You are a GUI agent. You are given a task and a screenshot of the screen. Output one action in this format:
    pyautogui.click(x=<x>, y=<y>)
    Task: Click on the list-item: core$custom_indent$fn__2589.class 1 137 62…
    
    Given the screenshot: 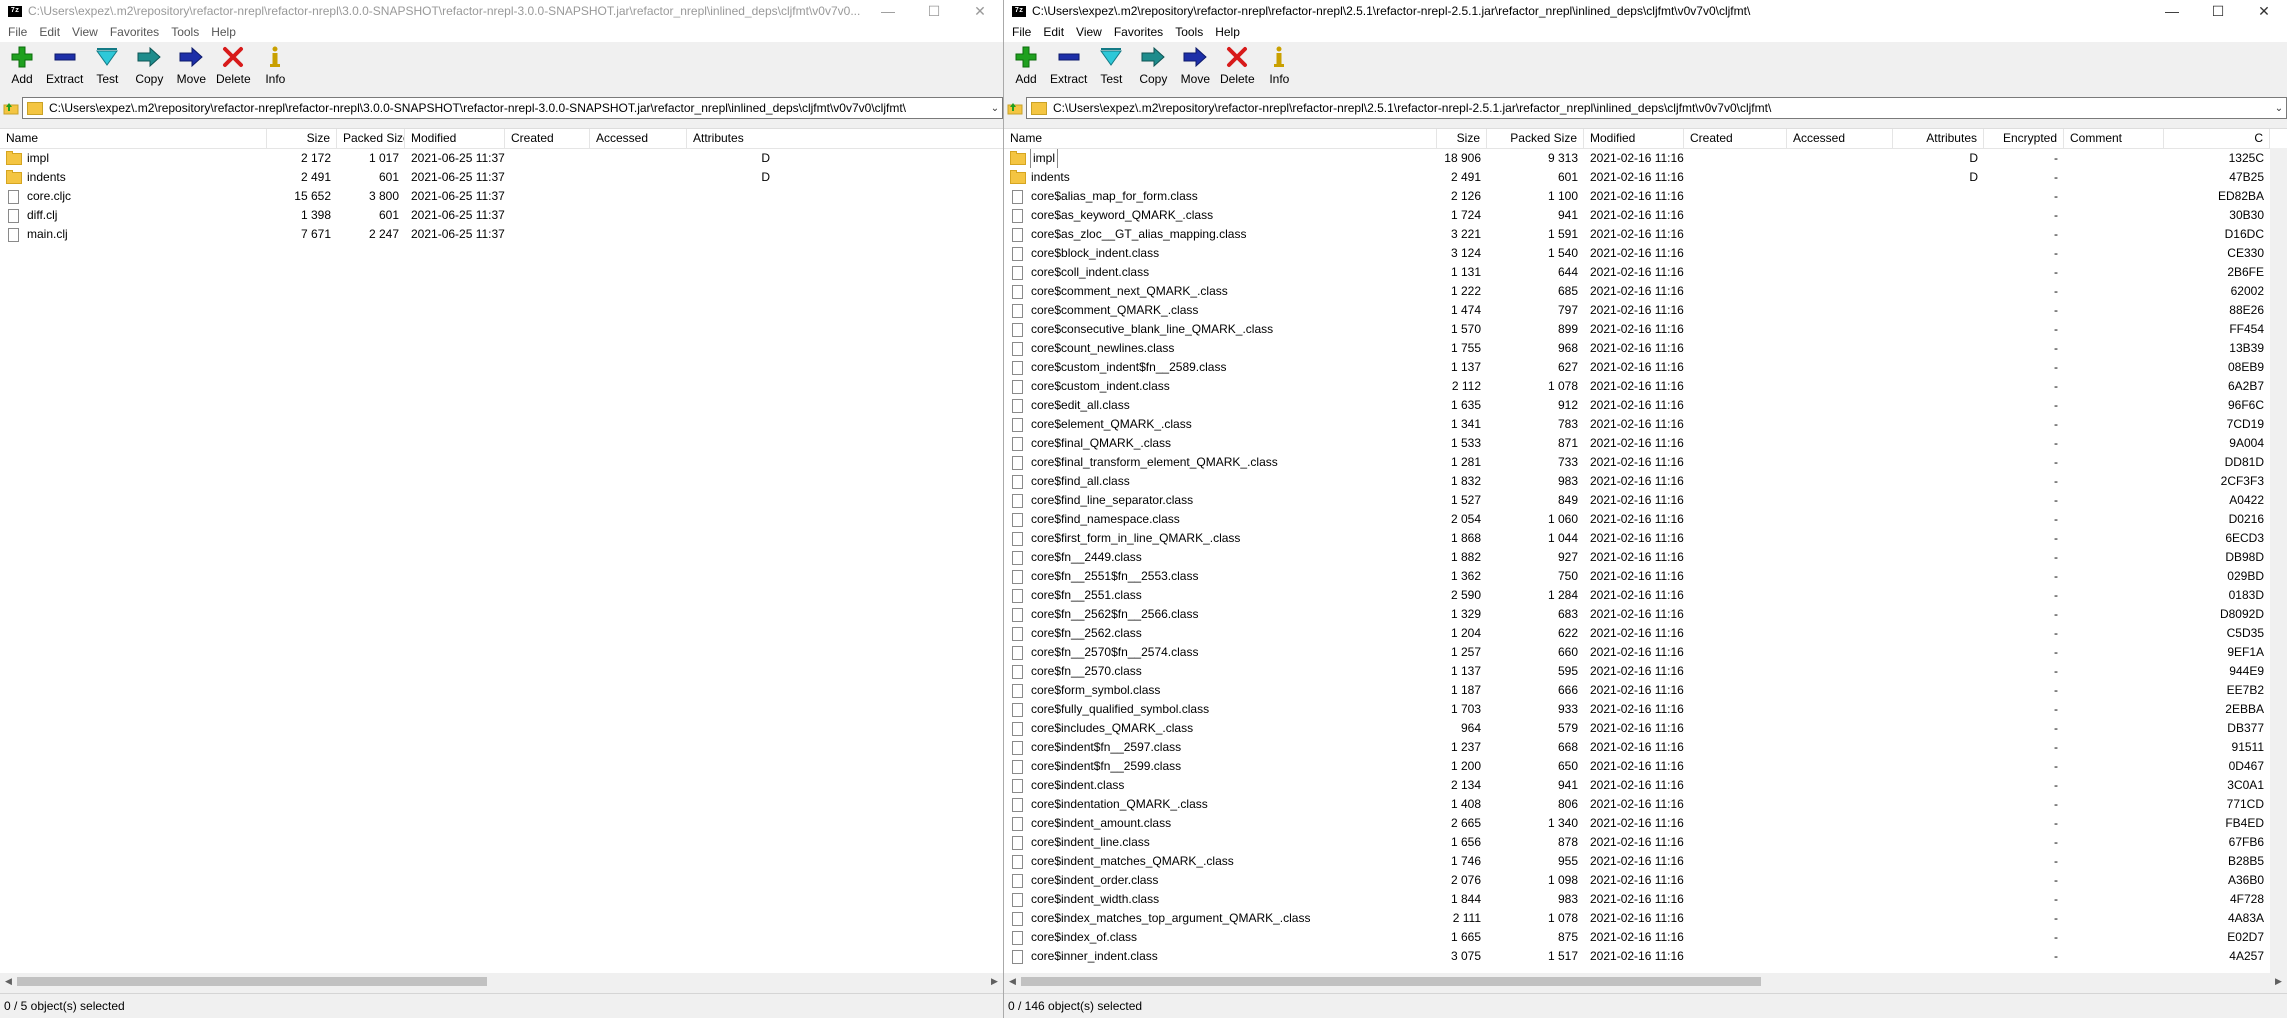 What is the action you would take?
    pyautogui.click(x=1645, y=367)
    